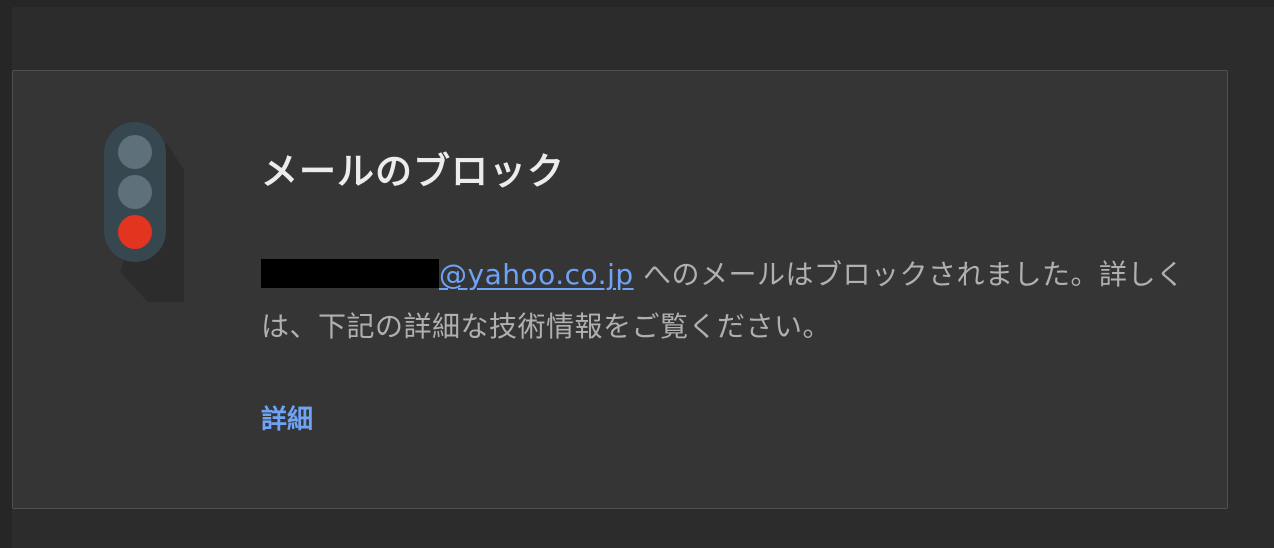 The image size is (1274, 548). Describe the element at coordinates (6, 274) in the screenshot. I see `window-left-edge` at that location.